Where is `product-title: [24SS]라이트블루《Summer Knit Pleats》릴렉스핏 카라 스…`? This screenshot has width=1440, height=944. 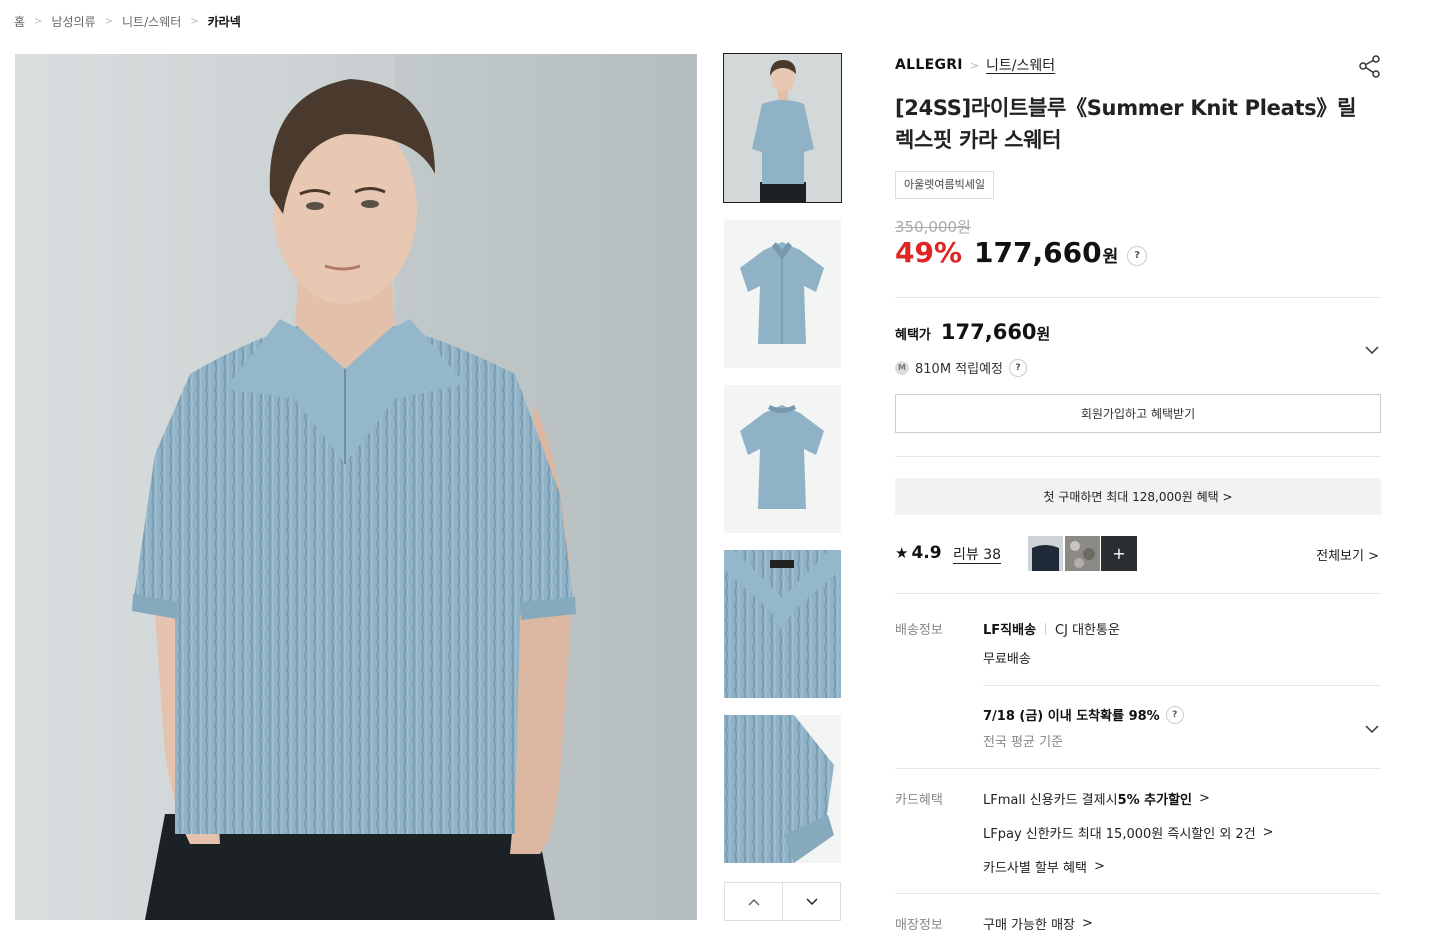
product-title: [24SS]라이트블루《Summer Knit Pleats》릴렉스핏 카라 스… is located at coordinates (1126, 124).